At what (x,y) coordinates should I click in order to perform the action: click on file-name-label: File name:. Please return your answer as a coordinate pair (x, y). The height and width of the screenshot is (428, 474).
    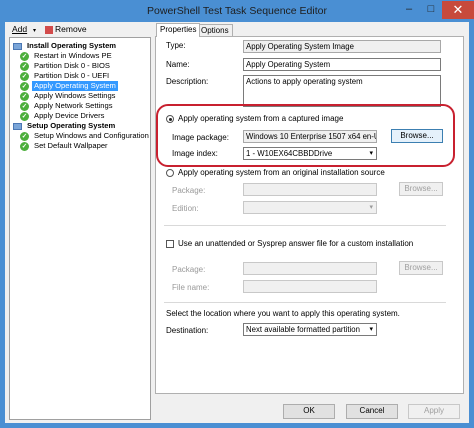
    Looking at the image, I should click on (191, 287).